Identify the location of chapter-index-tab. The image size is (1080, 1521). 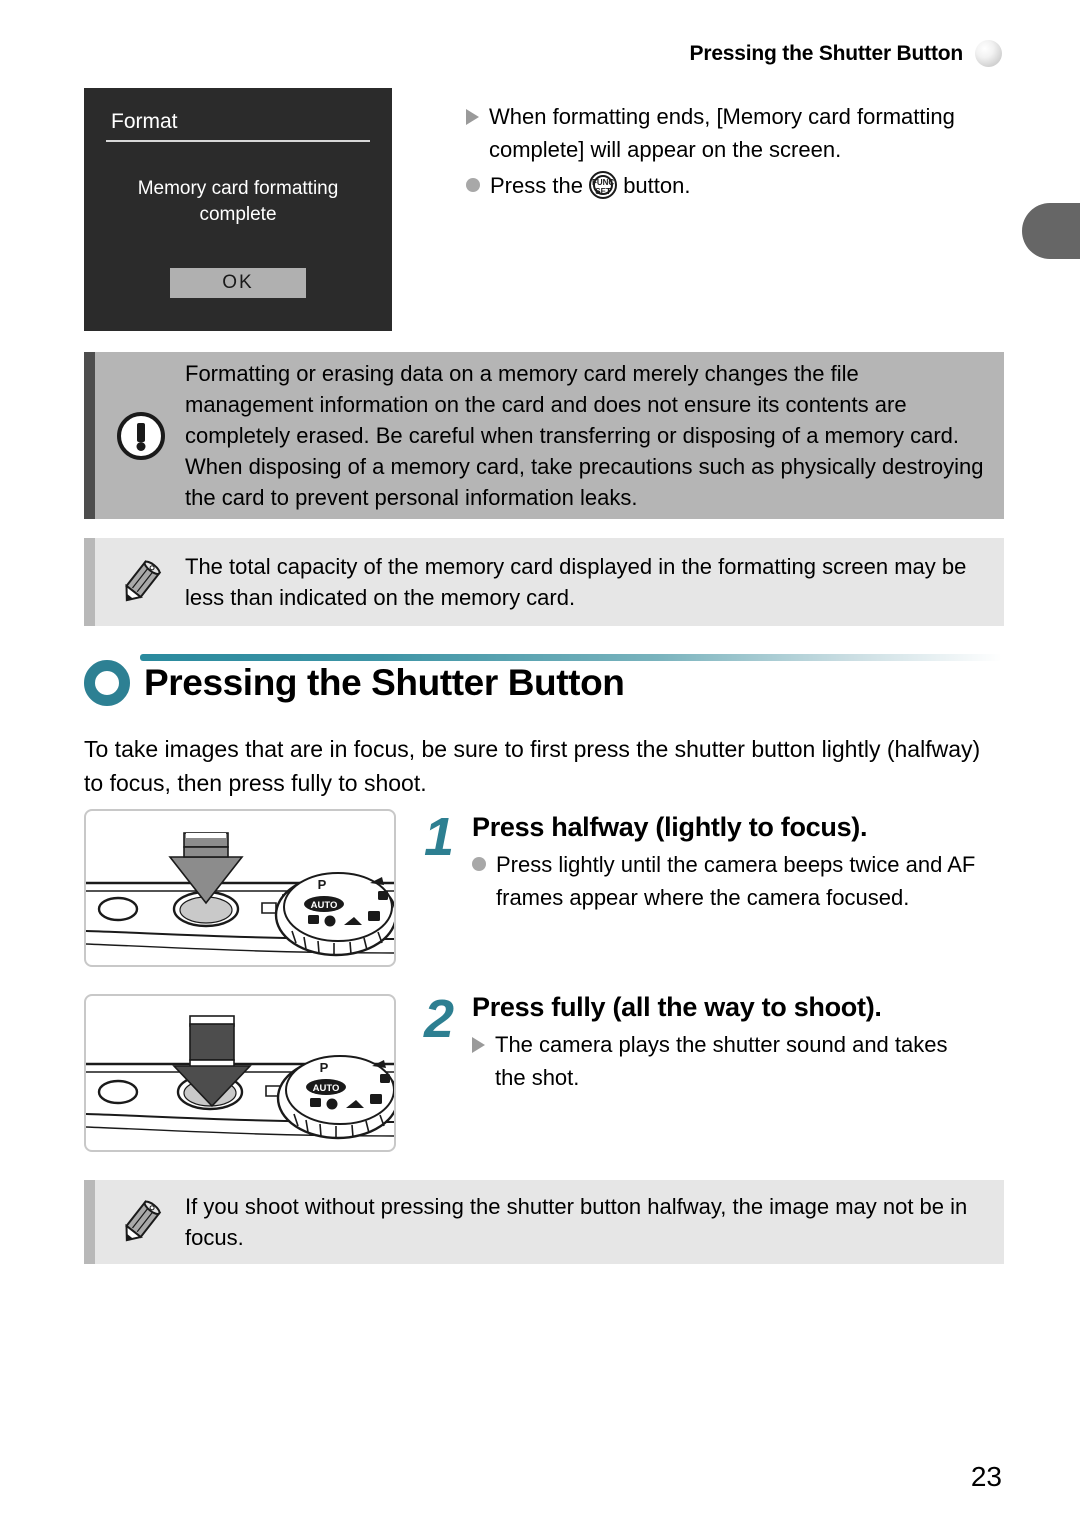
(1051, 231).